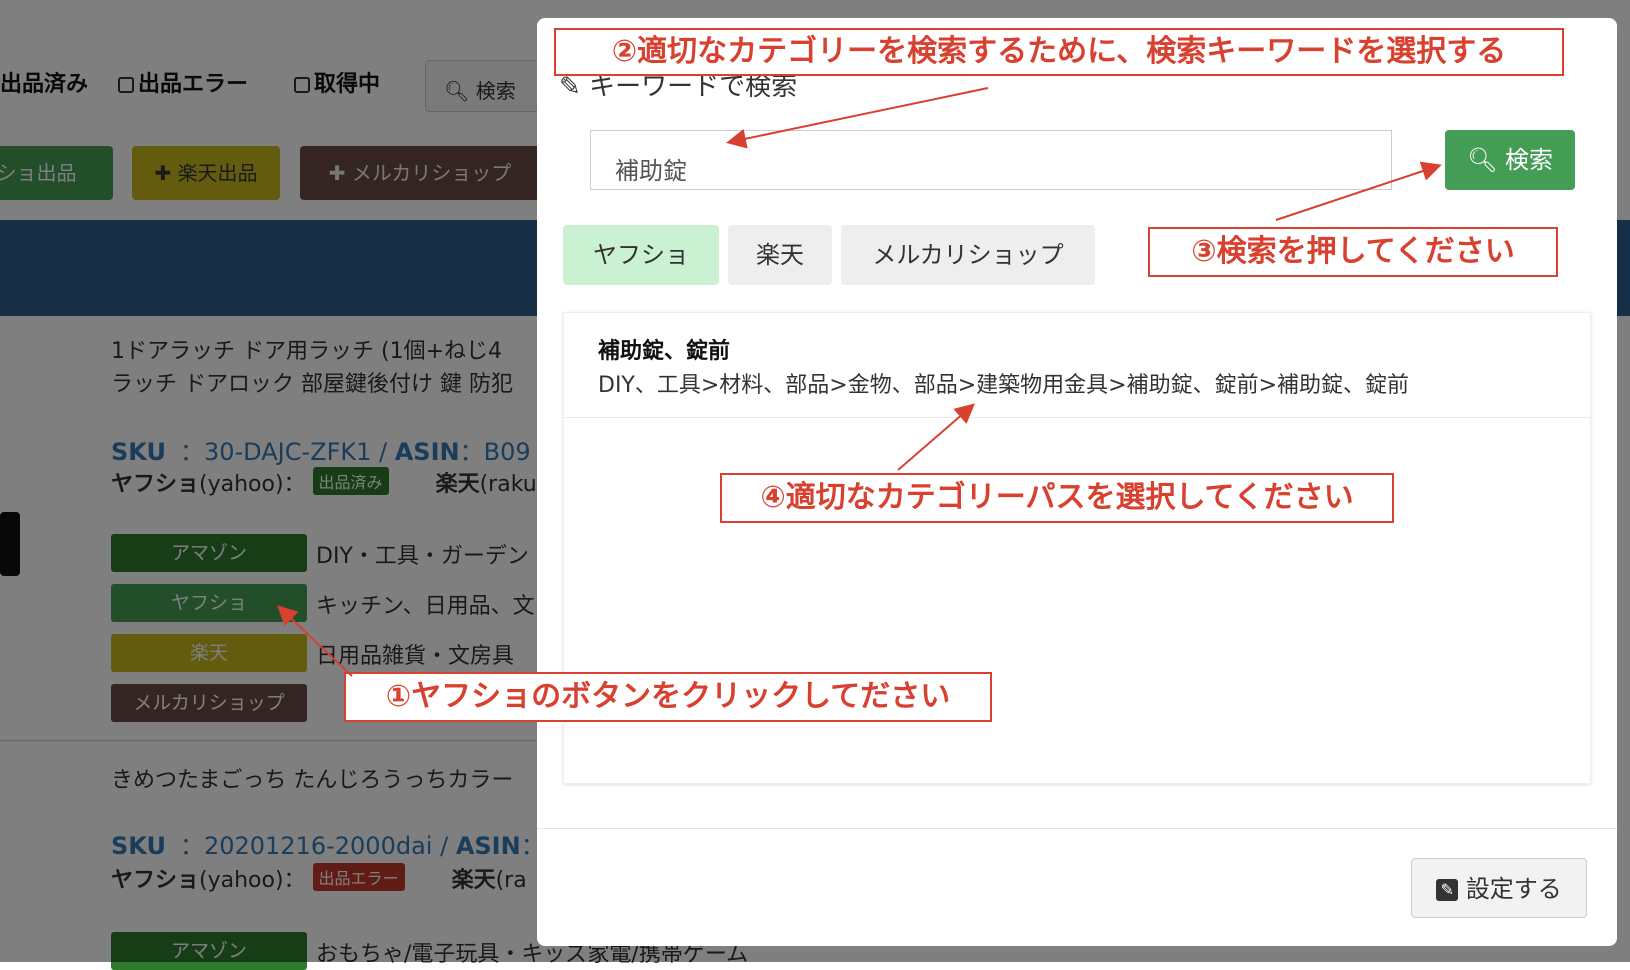  What do you see at coordinates (1358, 191) in the screenshot?
I see `arrow-step3` at bounding box center [1358, 191].